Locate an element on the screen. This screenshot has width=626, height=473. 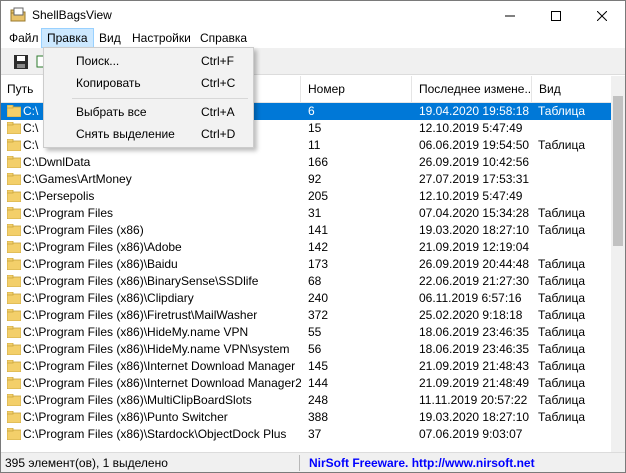
save-button is located at coordinates (21, 62).